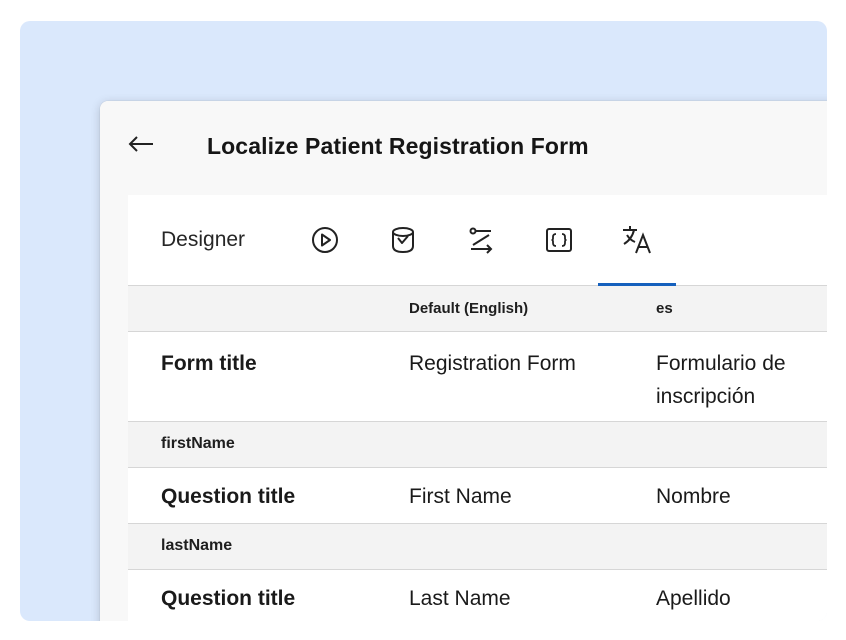 Image resolution: width=846 pixels, height=640 pixels. Describe the element at coordinates (460, 598) in the screenshot. I see `default-value: Last Name` at that location.